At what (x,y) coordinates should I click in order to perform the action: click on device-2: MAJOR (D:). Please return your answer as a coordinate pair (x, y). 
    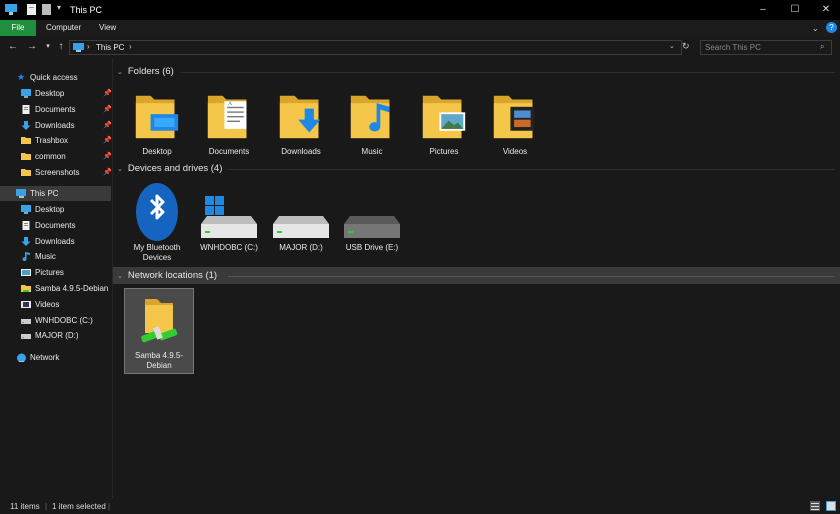
    Looking at the image, I should click on (301, 228).